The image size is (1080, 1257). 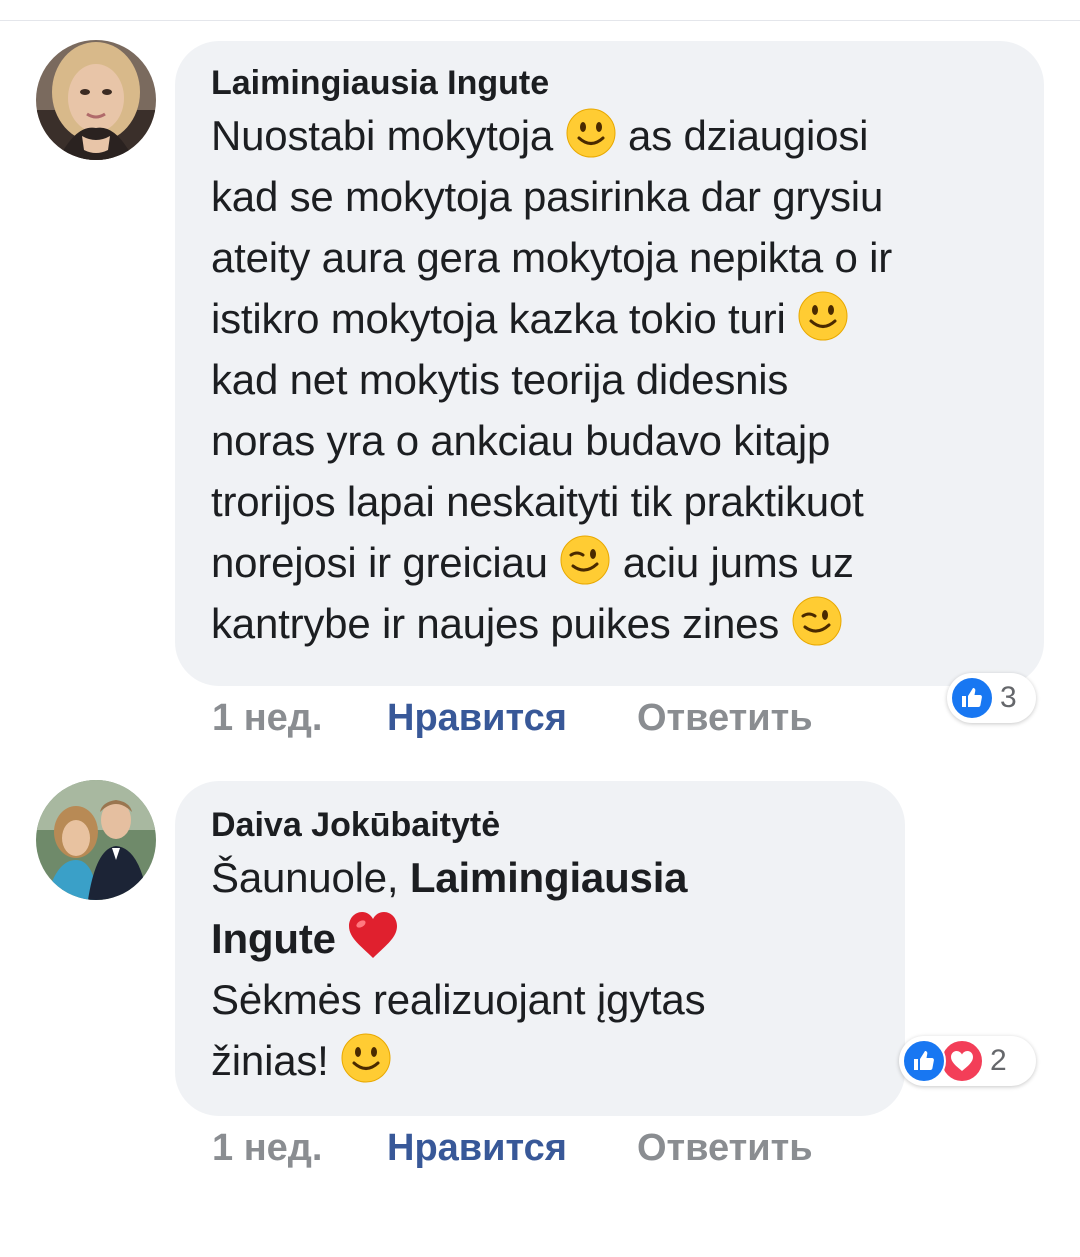 What do you see at coordinates (373, 936) in the screenshot?
I see `red-heart-emoji` at bounding box center [373, 936].